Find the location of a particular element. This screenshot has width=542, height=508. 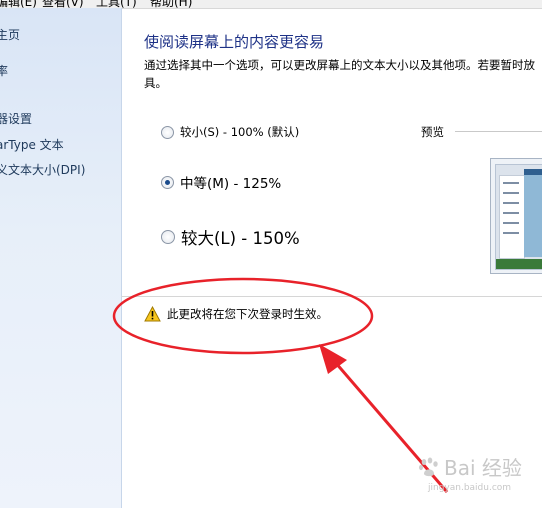

warning-message: 此更改将在您下次登录时生效。 is located at coordinates (236, 314).